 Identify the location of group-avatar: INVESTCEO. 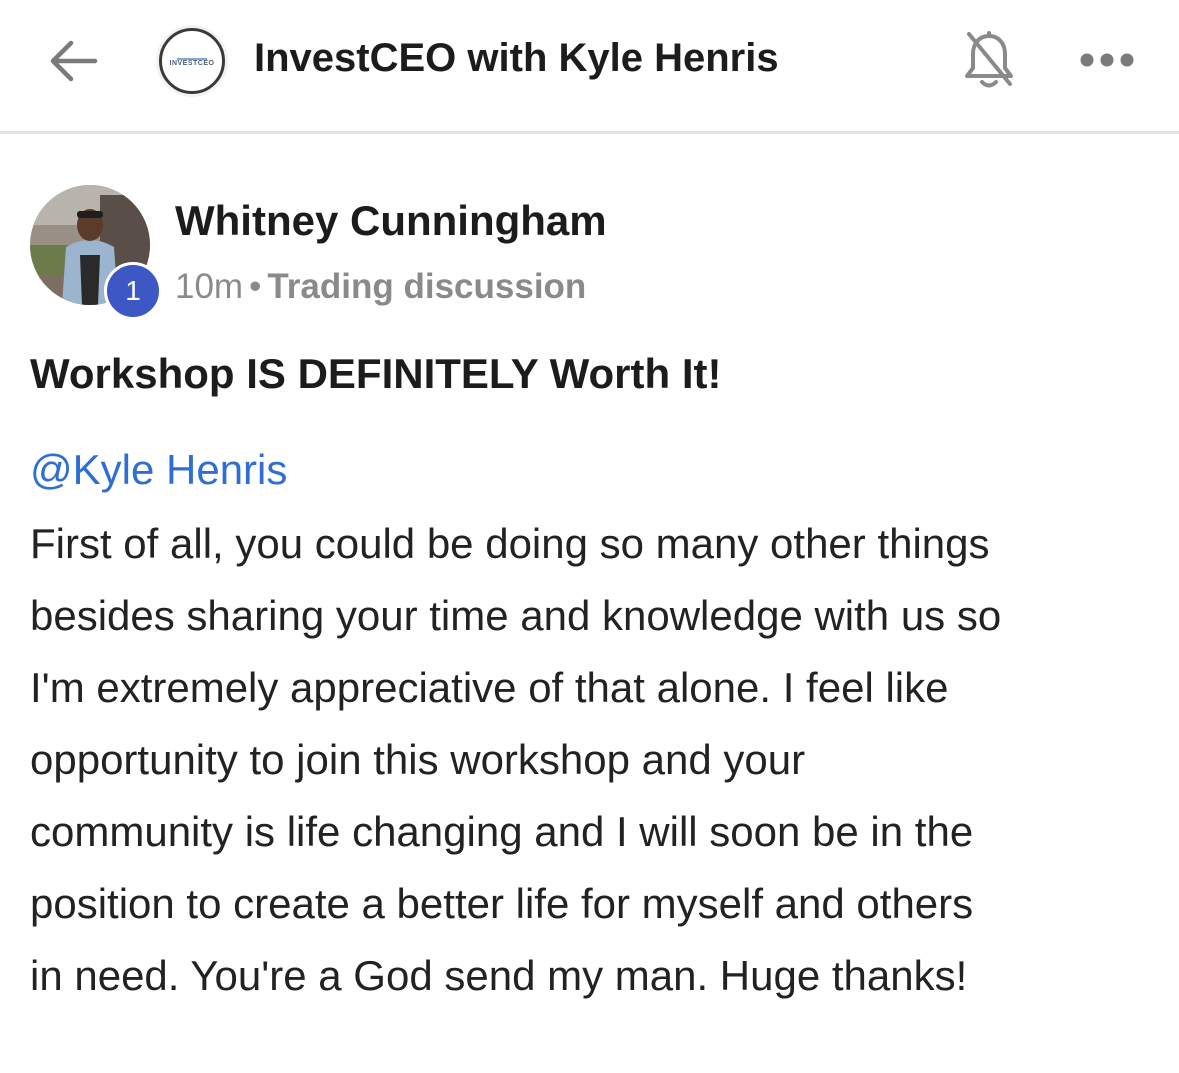
(192, 61).